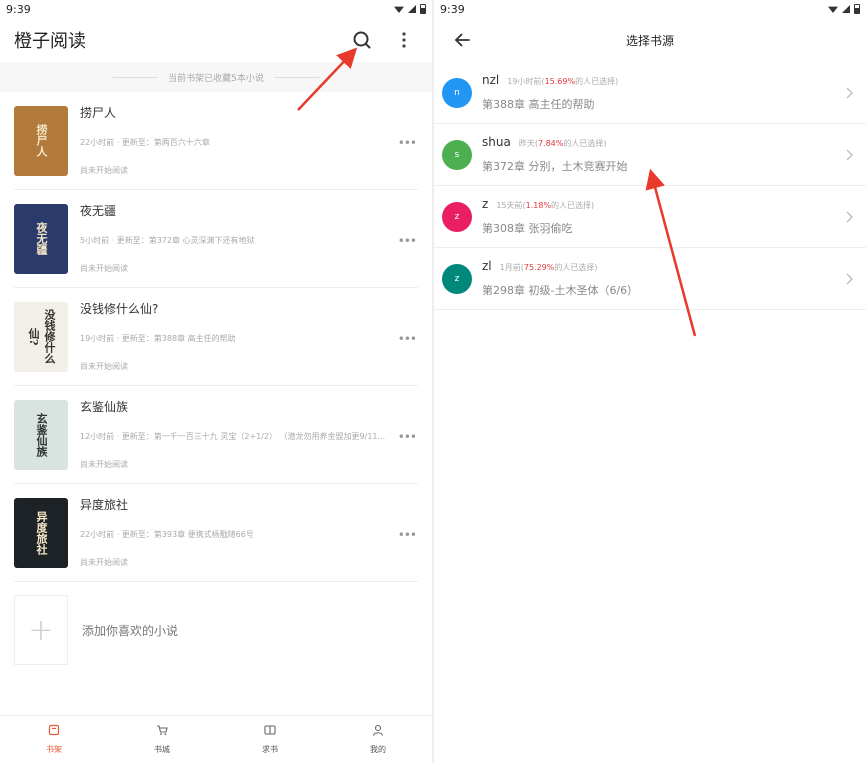 The width and height of the screenshot is (866, 763). What do you see at coordinates (404, 40) in the screenshot?
I see `more-menu-button` at bounding box center [404, 40].